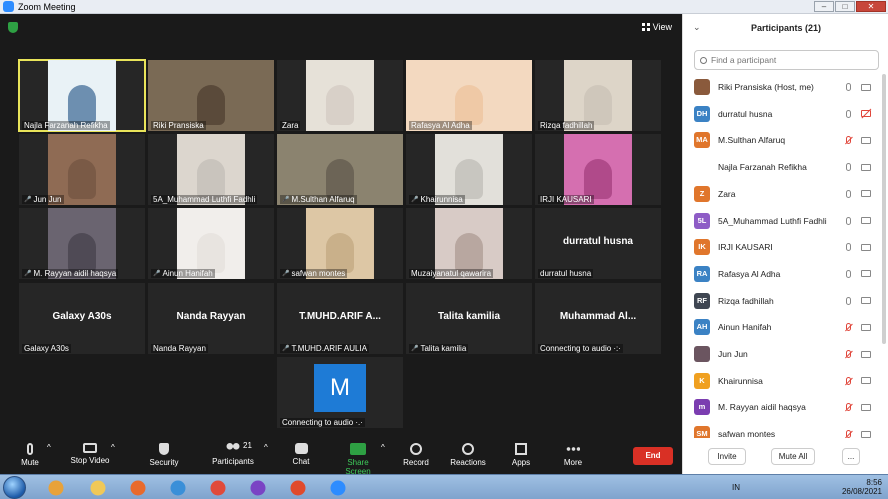 This screenshot has height=499, width=888. Describe the element at coordinates (781, 221) in the screenshot. I see `participant-row: 5L 5A_Muhammad Luthfi Fadhli` at that location.